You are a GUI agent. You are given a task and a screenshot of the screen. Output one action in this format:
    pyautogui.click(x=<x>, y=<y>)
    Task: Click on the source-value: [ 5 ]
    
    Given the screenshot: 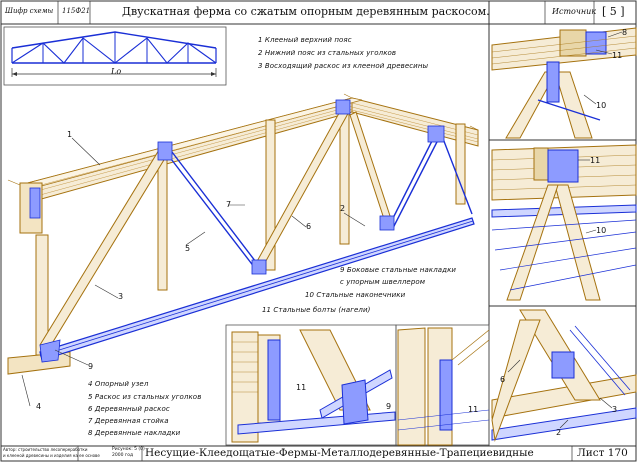 What is the action you would take?
    pyautogui.click(x=613, y=11)
    